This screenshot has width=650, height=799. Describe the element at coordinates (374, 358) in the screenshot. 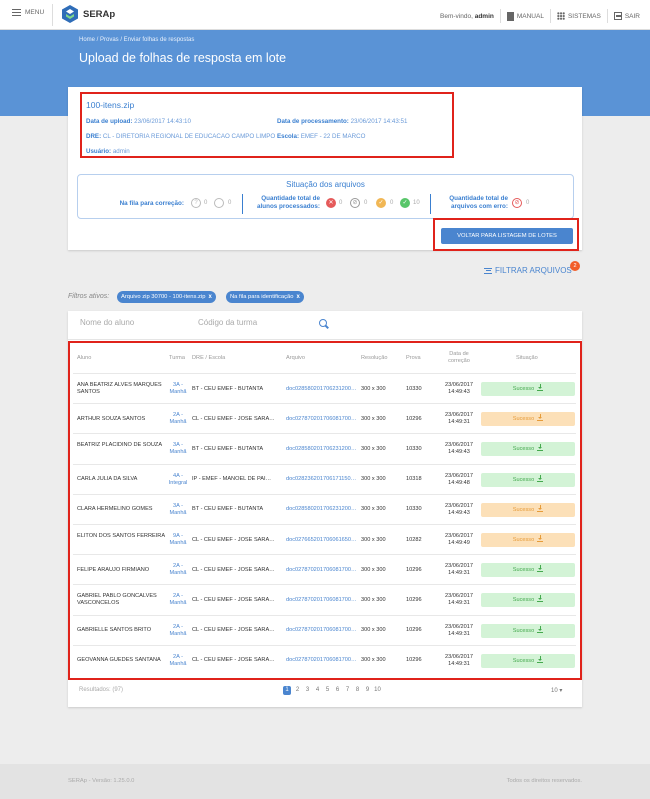

I see `col-resolucao: Resolução` at that location.